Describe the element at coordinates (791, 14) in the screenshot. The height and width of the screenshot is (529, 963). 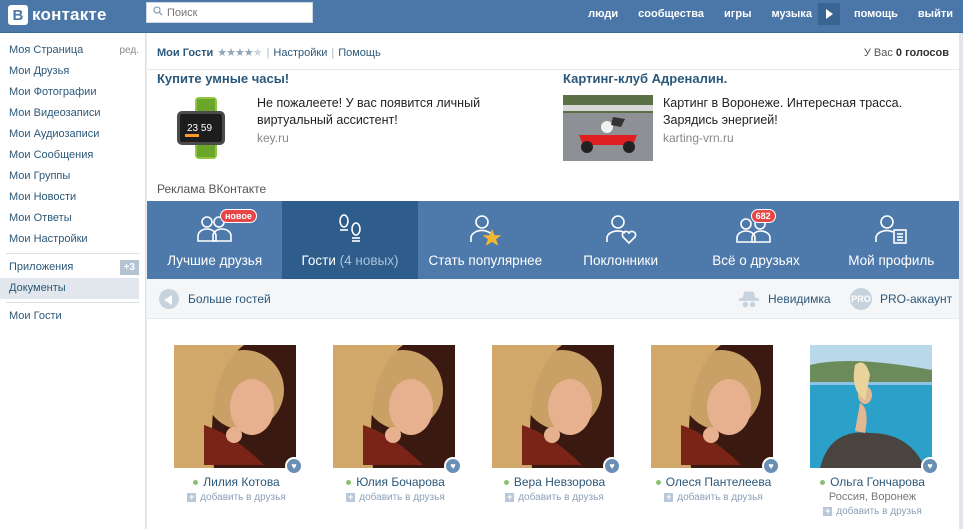
I see `nav-music: музыка` at that location.